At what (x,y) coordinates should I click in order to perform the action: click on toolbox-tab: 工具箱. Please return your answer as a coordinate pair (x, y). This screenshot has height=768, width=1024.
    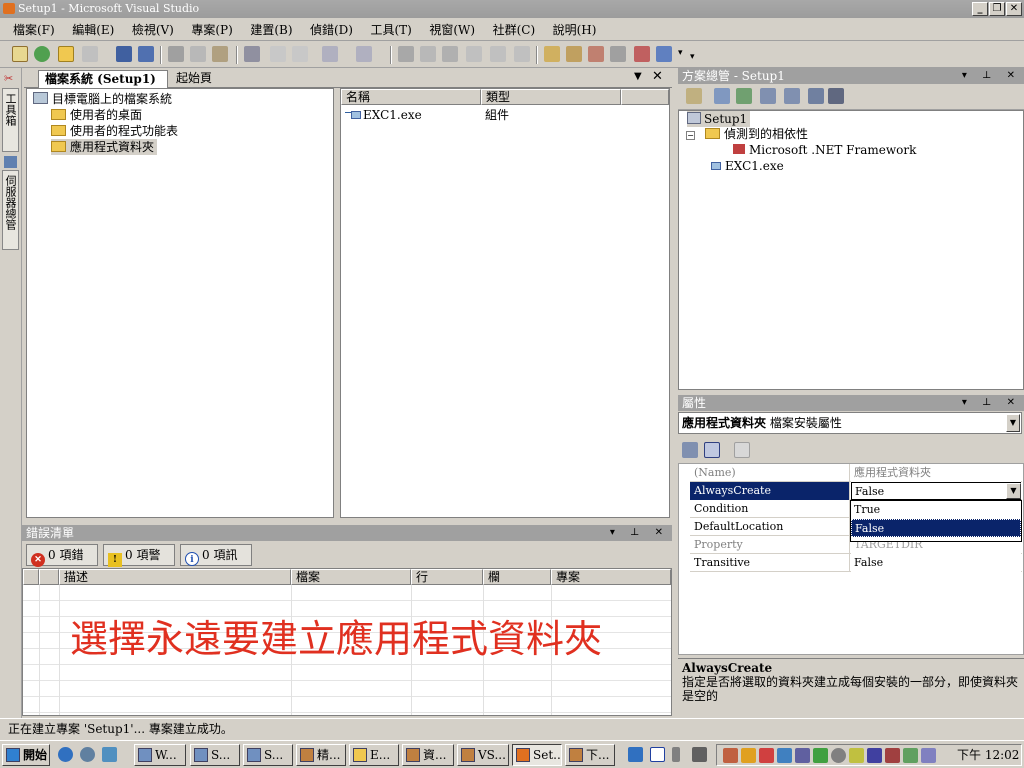
    Looking at the image, I should click on (10, 120).